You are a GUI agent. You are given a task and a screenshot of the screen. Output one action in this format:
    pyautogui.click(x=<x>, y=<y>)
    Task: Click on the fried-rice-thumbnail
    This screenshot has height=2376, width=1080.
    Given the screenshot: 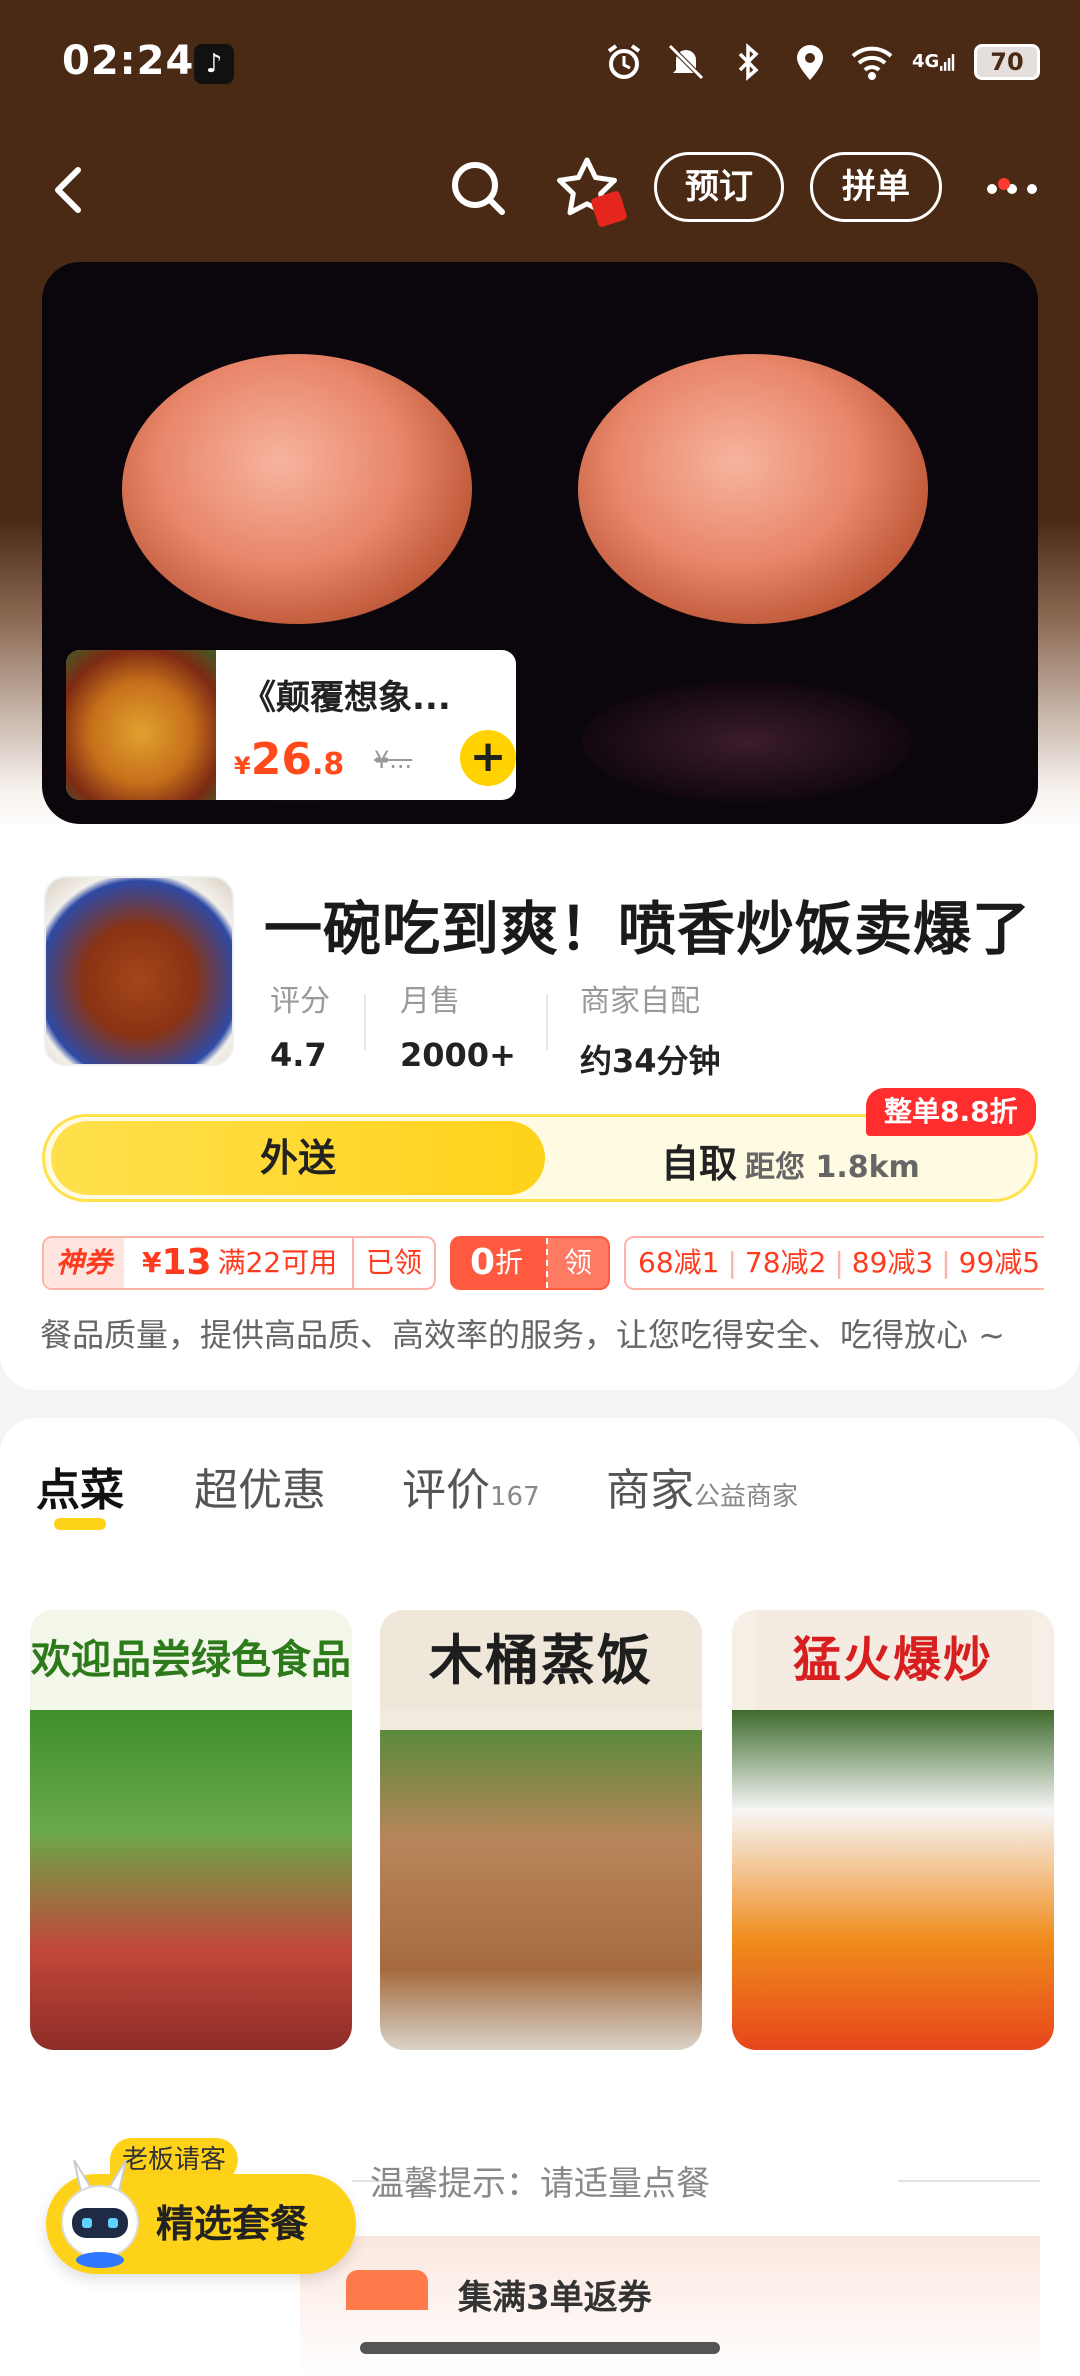 What is the action you would take?
    pyautogui.click(x=141, y=725)
    